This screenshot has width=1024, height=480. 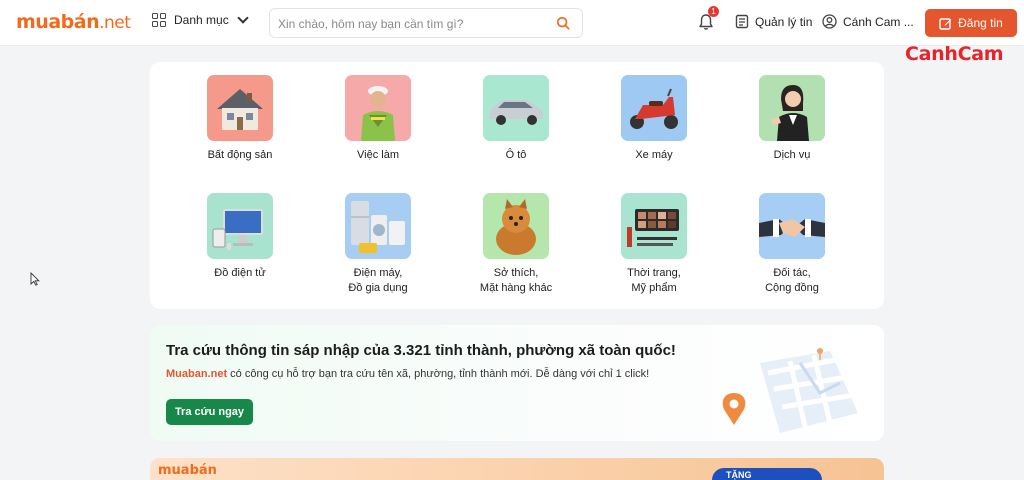 I want to click on category-label: Đối tác, Cộng đồng, so click(x=792, y=281).